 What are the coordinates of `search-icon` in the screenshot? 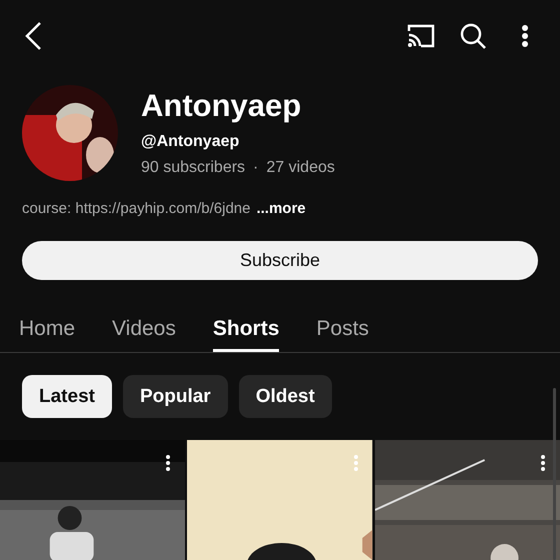 It's located at (473, 36).